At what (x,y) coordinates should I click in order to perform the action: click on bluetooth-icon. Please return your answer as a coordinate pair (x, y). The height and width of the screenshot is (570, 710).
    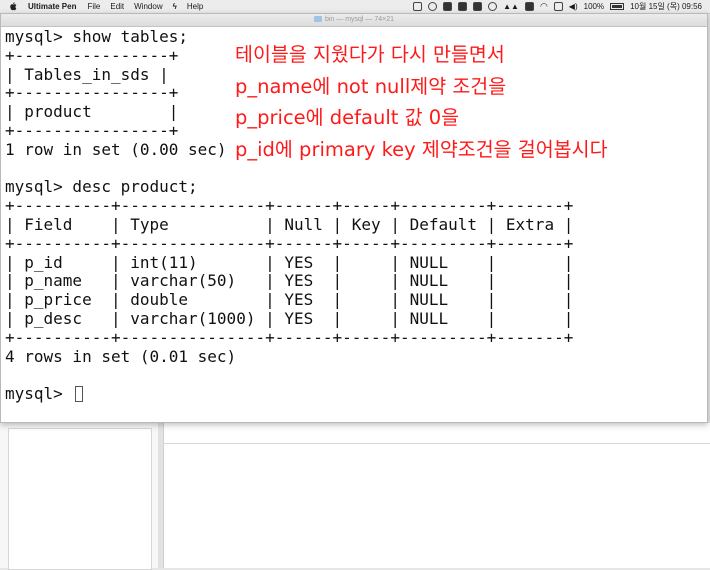
    Looking at the image, I should click on (558, 6).